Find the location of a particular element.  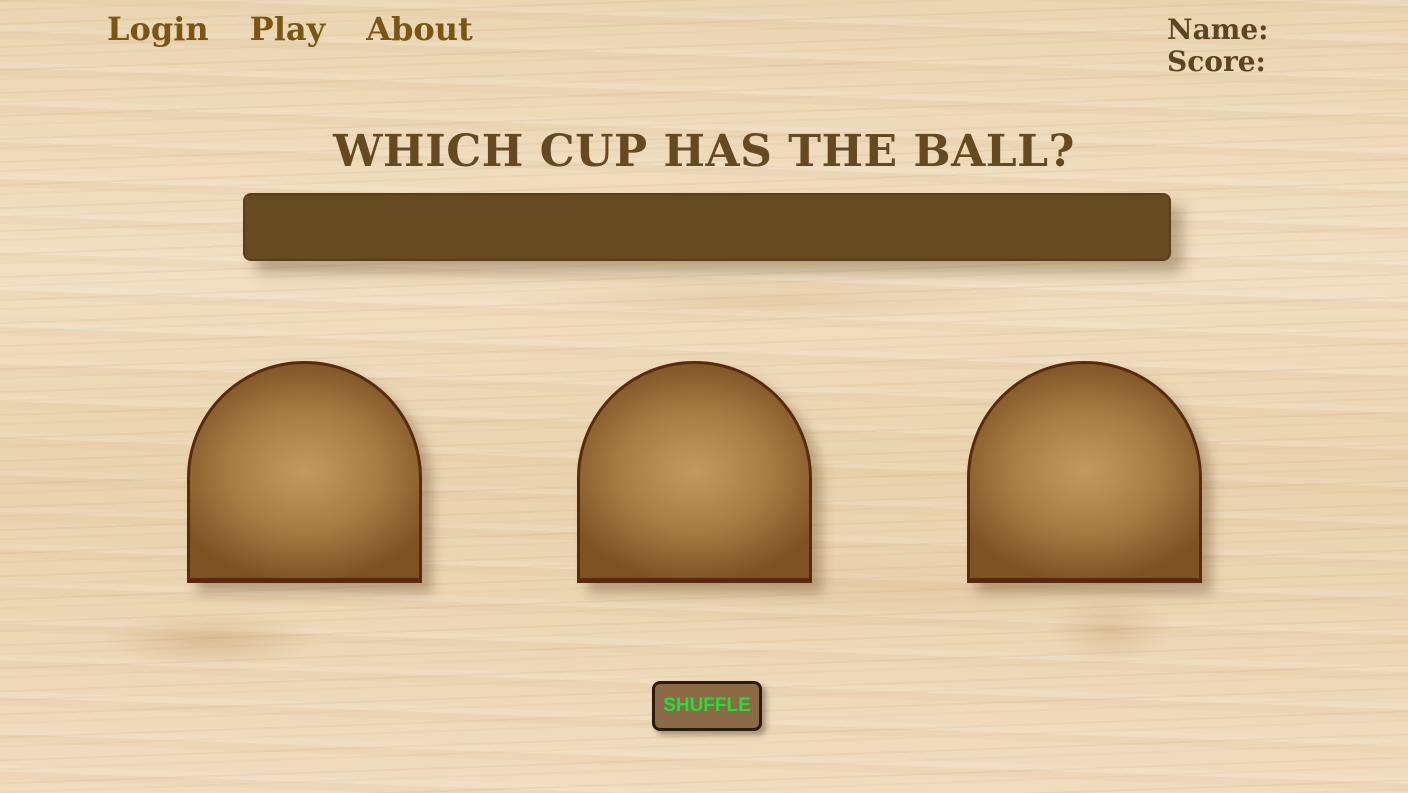

player-name-label: Name: is located at coordinates (1218, 29).